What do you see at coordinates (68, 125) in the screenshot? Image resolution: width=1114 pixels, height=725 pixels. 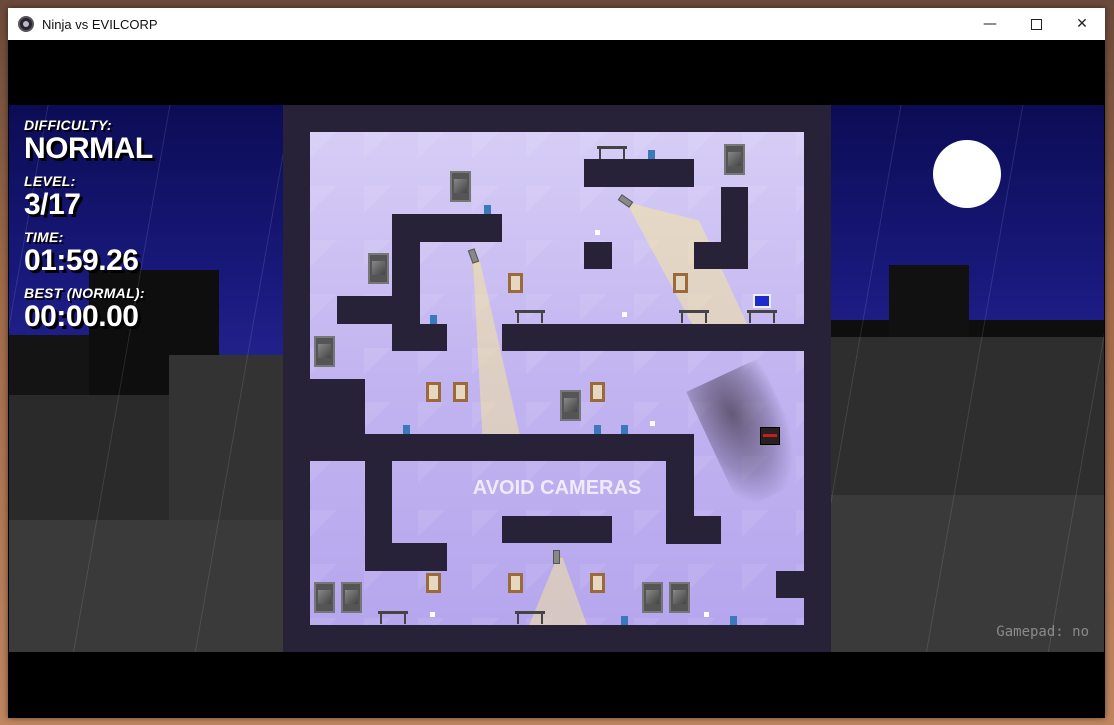 I see `difficulty-label: DIFFICULTY:` at bounding box center [68, 125].